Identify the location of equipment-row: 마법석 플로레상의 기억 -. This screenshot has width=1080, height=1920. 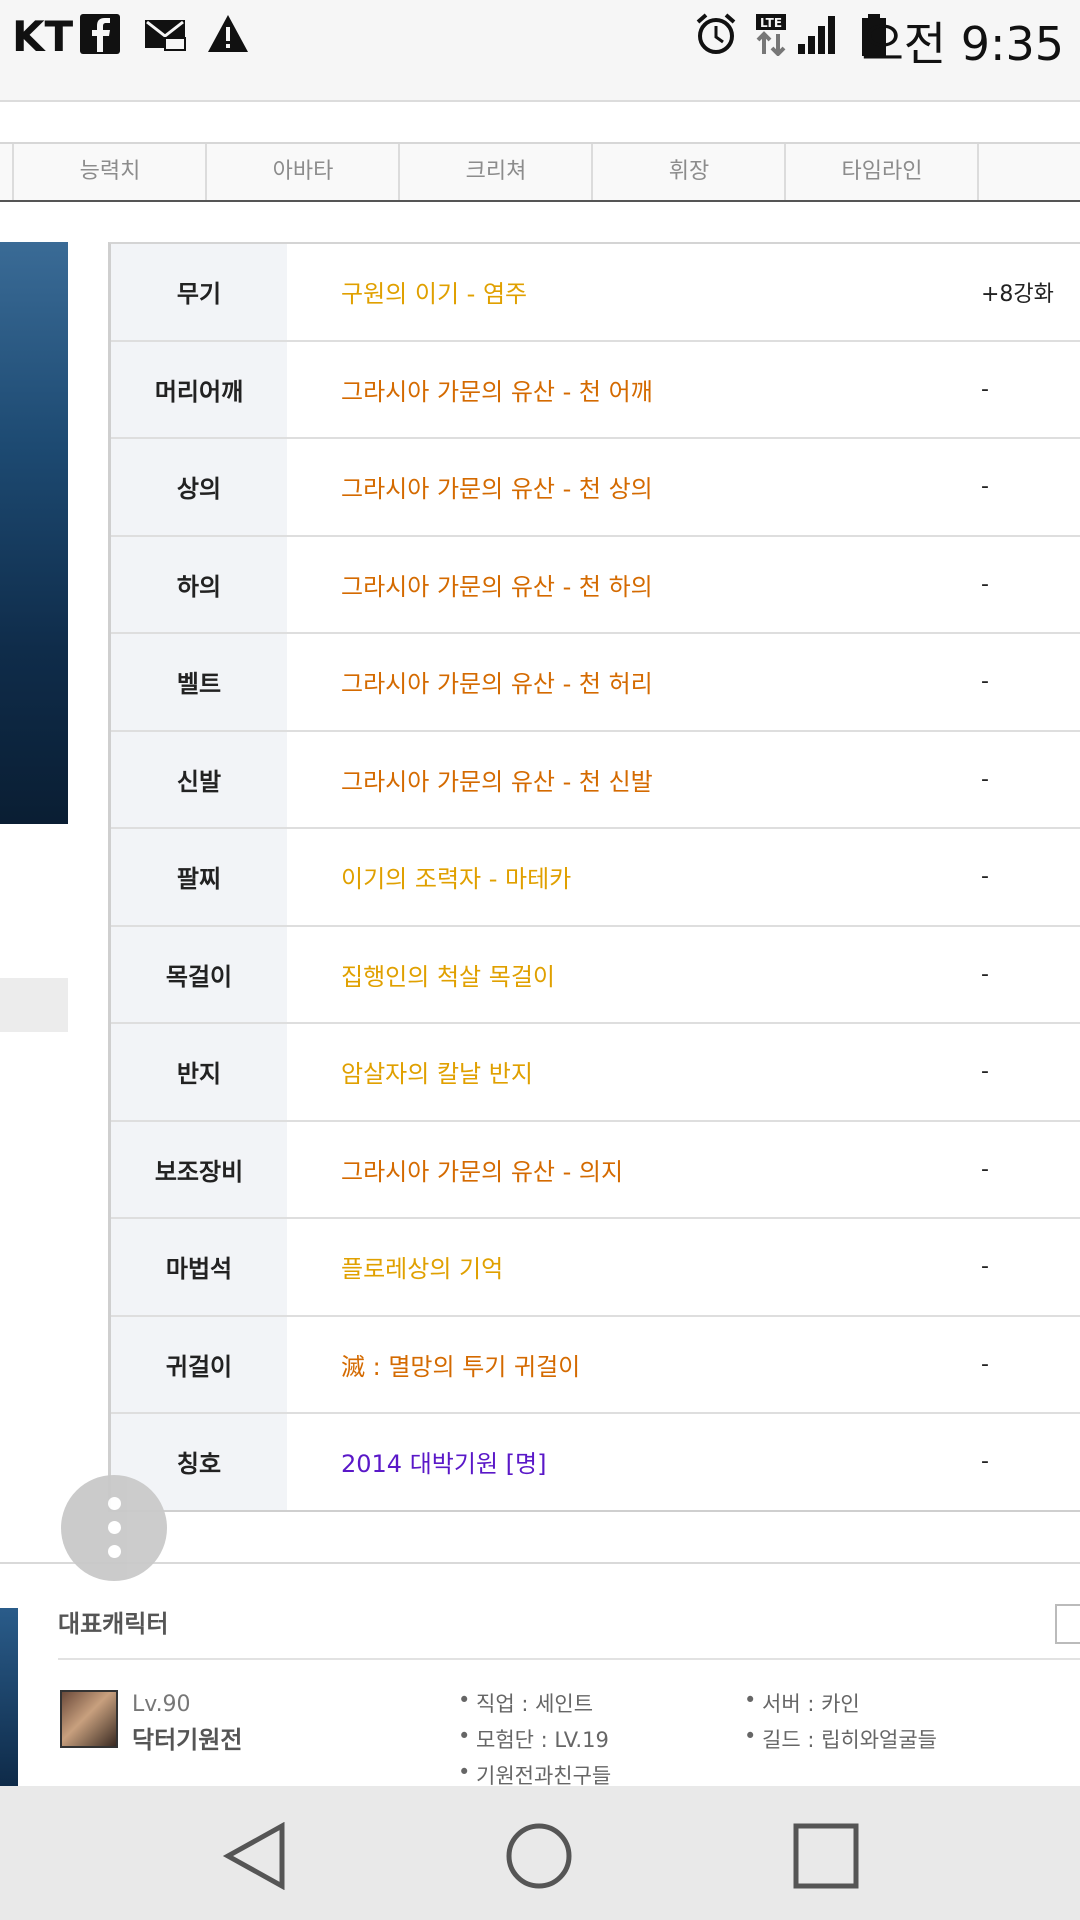
(595, 1268).